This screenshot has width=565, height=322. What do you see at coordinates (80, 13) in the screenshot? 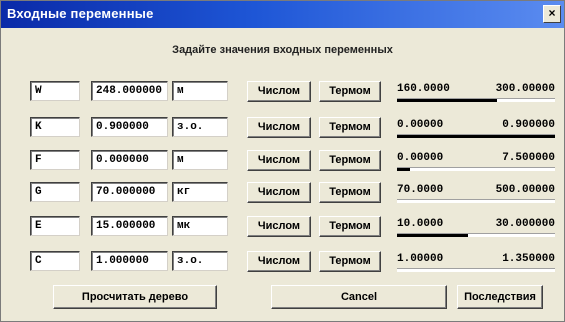
I see `window-title: Входные переменные` at bounding box center [80, 13].